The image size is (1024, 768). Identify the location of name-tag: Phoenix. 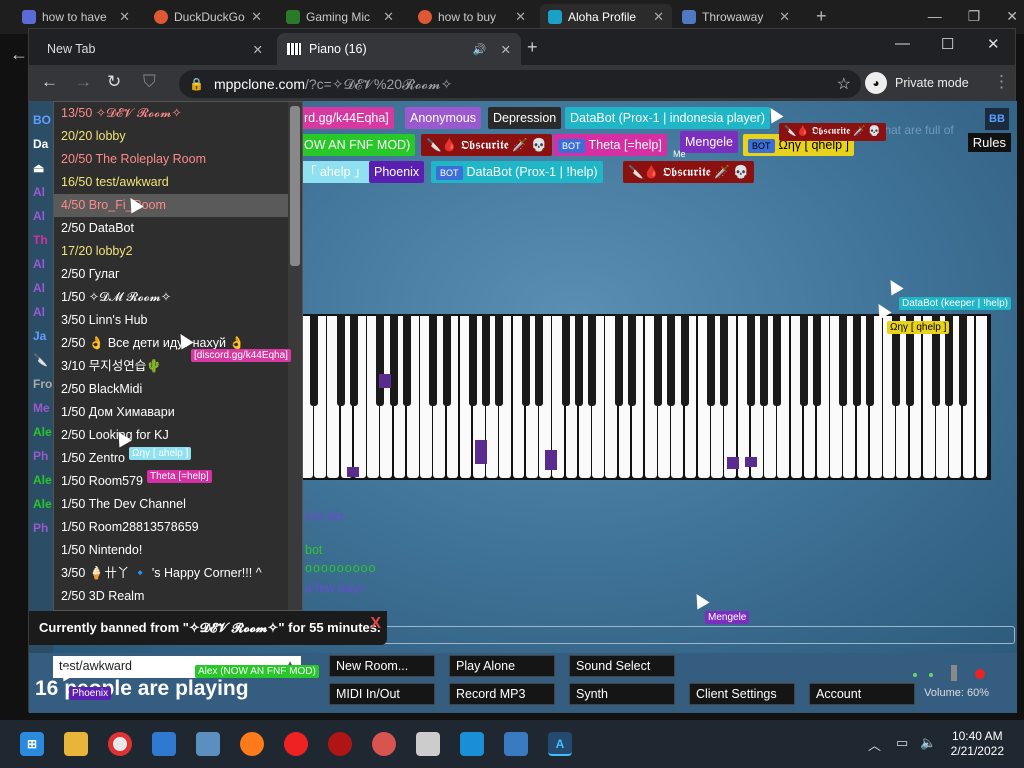
(397, 172).